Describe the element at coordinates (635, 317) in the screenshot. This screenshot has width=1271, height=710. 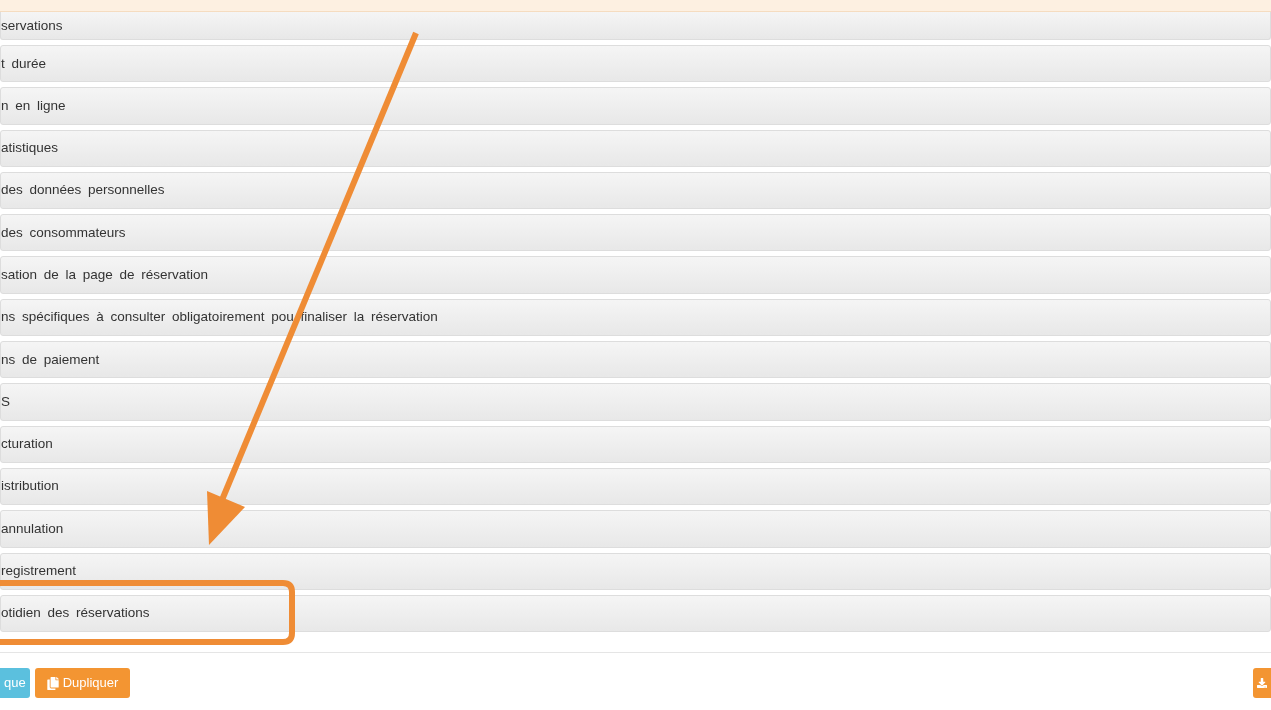
I see `accordion-header: ns spécifiques à consulter obligatoirement pou finaliser la réservation` at that location.